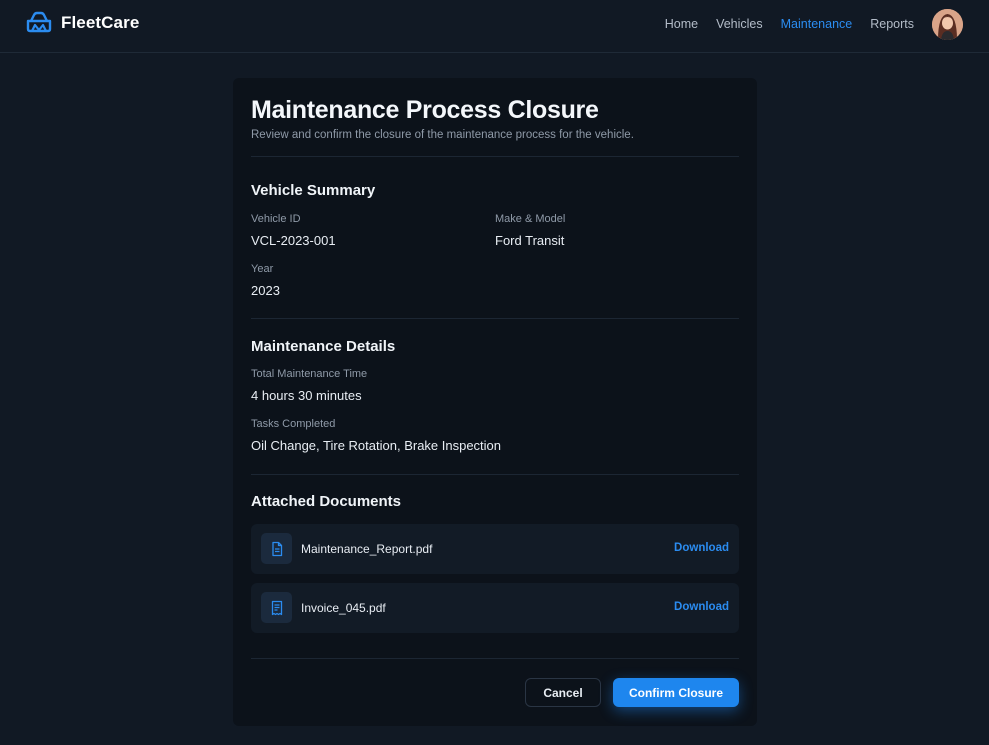 This screenshot has height=745, width=989. I want to click on maintenance-details-heading: Maintenance Details, so click(323, 346).